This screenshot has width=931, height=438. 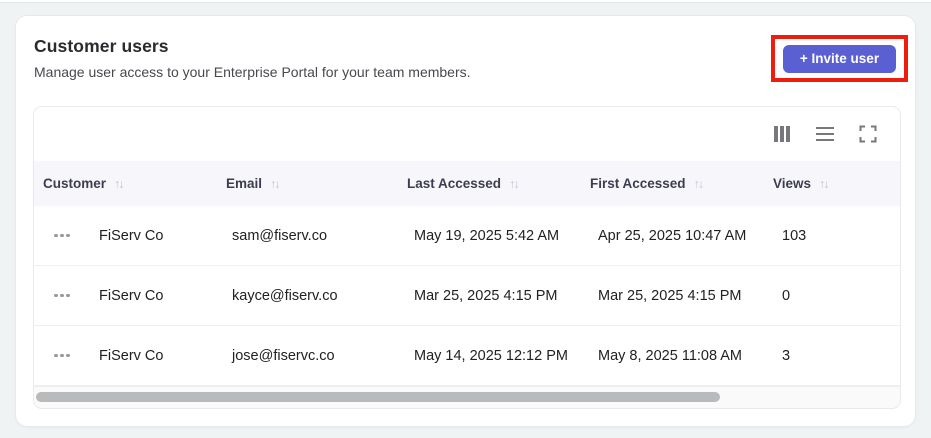 What do you see at coordinates (487, 235) in the screenshot?
I see `last-accessed-cell: May 19, 2025 5:42 AM` at bounding box center [487, 235].